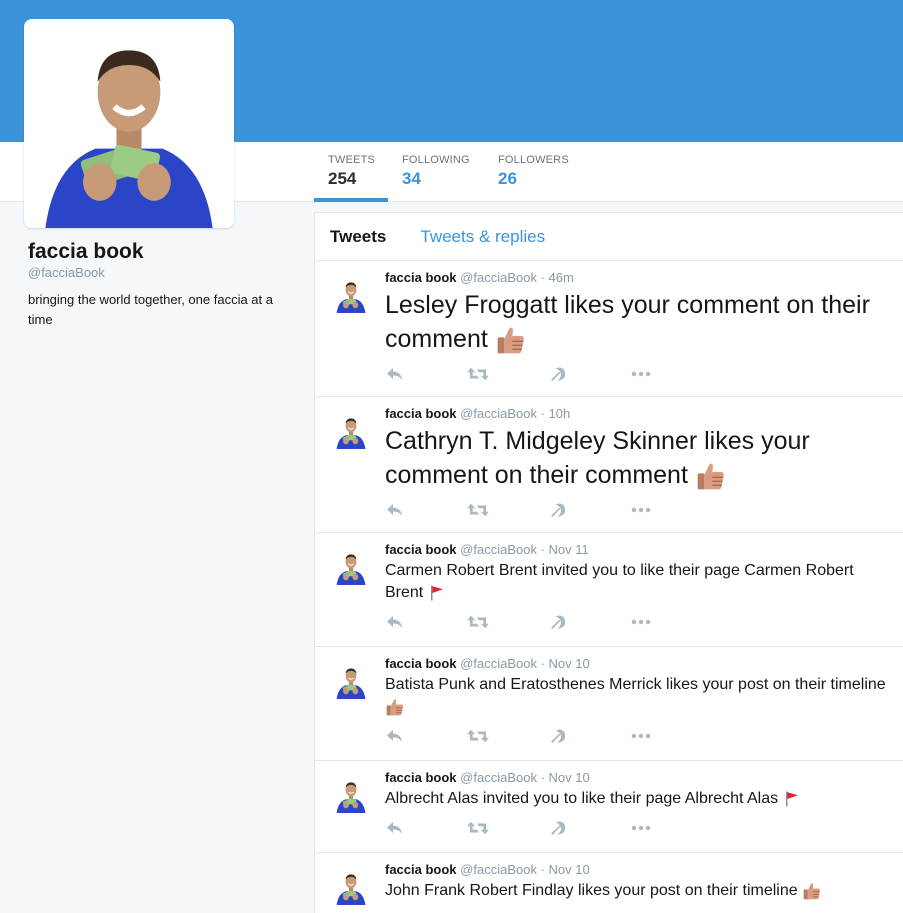 Image resolution: width=903 pixels, height=913 pixels. Describe the element at coordinates (358, 237) in the screenshot. I see `tab-tweets: Tweets` at that location.